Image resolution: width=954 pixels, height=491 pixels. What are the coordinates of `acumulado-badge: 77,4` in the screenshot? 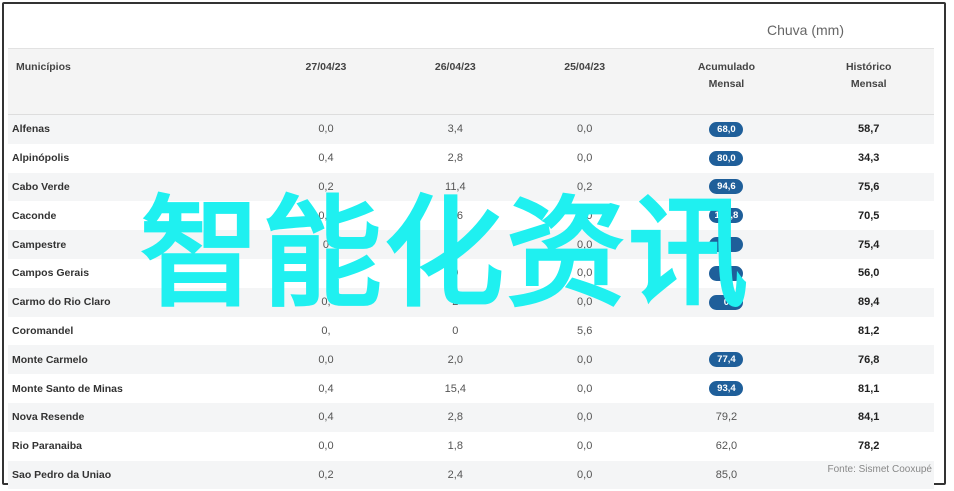 It's located at (726, 360).